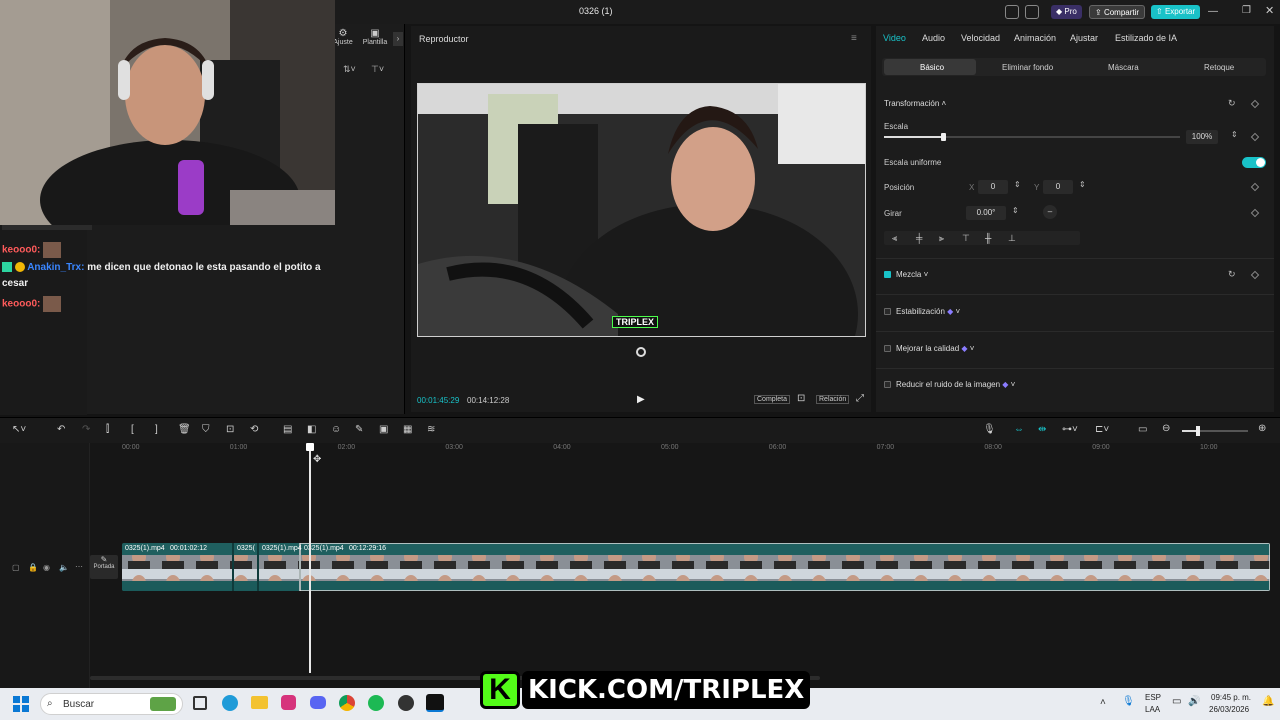  Describe the element at coordinates (1254, 162) in the screenshot. I see `uniform-scale-toggle` at that location.